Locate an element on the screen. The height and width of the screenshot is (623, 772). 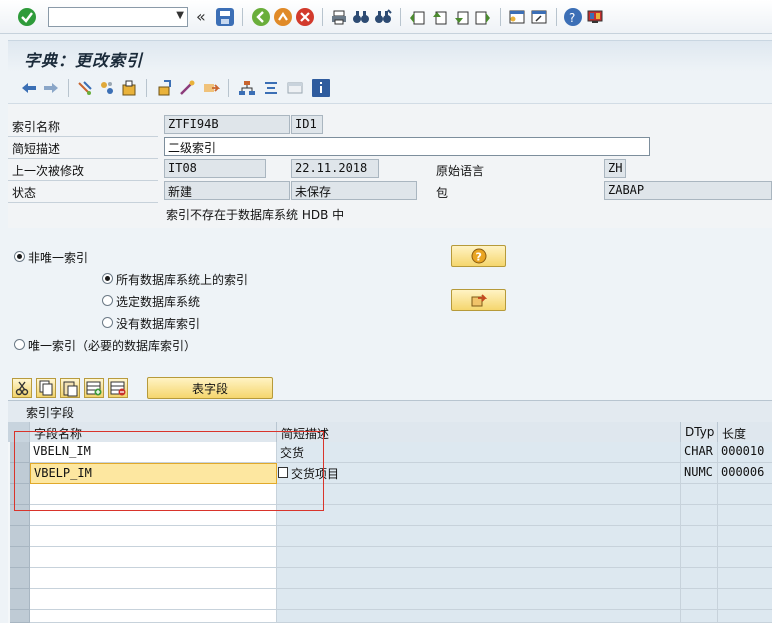
application-toolbar is located at coordinates (390, 88).